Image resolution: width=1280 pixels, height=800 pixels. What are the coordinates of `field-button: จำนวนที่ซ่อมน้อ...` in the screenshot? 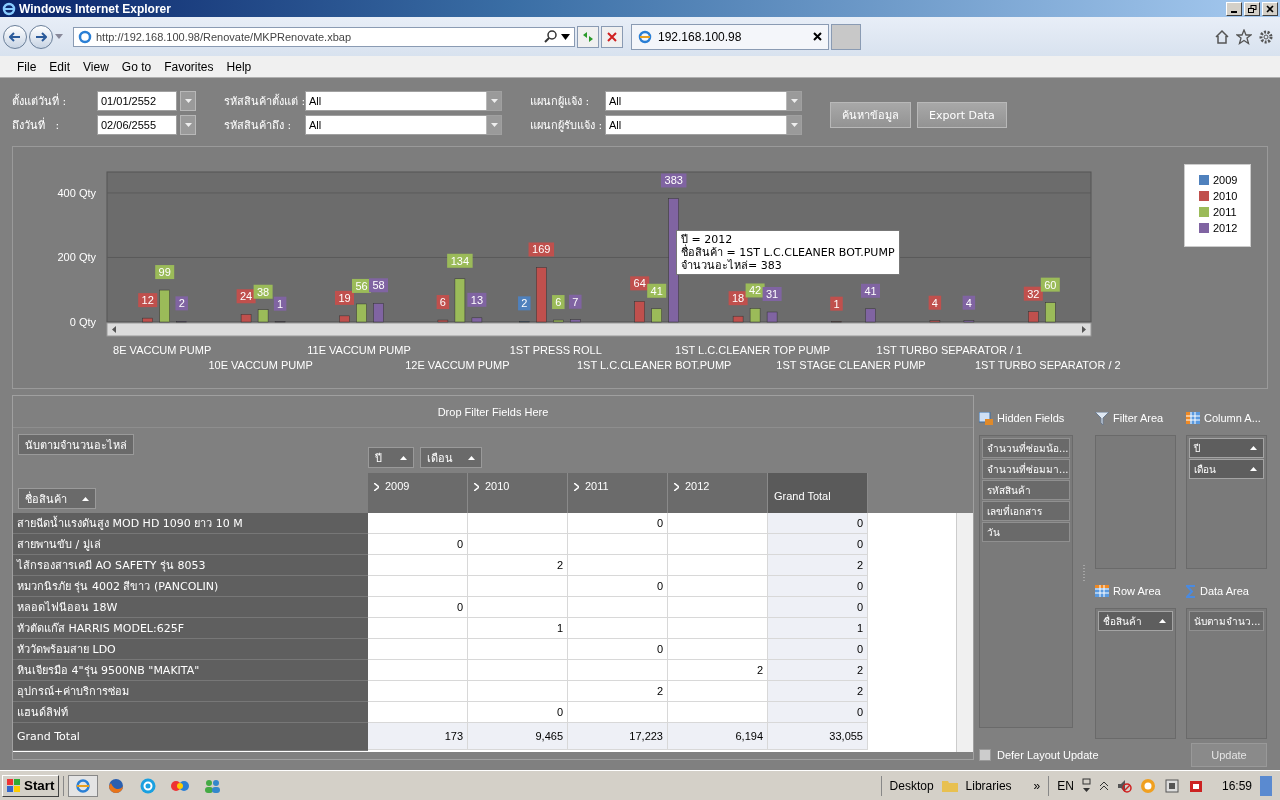 It's located at (1026, 448).